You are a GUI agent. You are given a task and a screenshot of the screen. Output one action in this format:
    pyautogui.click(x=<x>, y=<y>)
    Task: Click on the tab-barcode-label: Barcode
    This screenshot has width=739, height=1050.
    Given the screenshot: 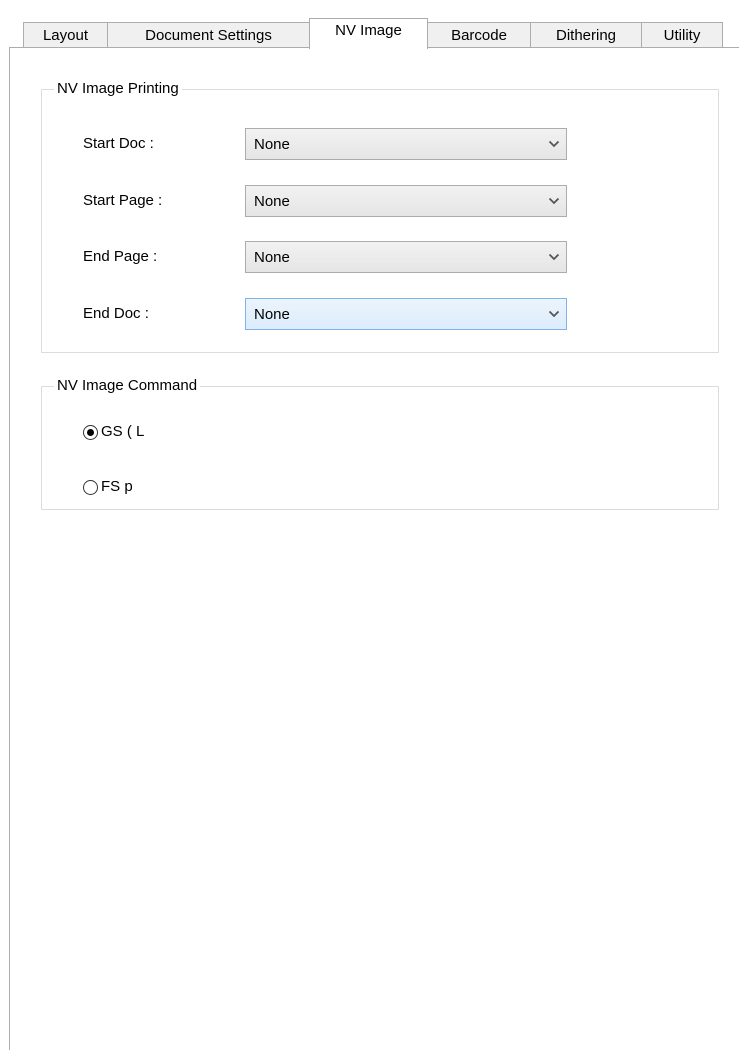 What is the action you would take?
    pyautogui.click(x=479, y=35)
    